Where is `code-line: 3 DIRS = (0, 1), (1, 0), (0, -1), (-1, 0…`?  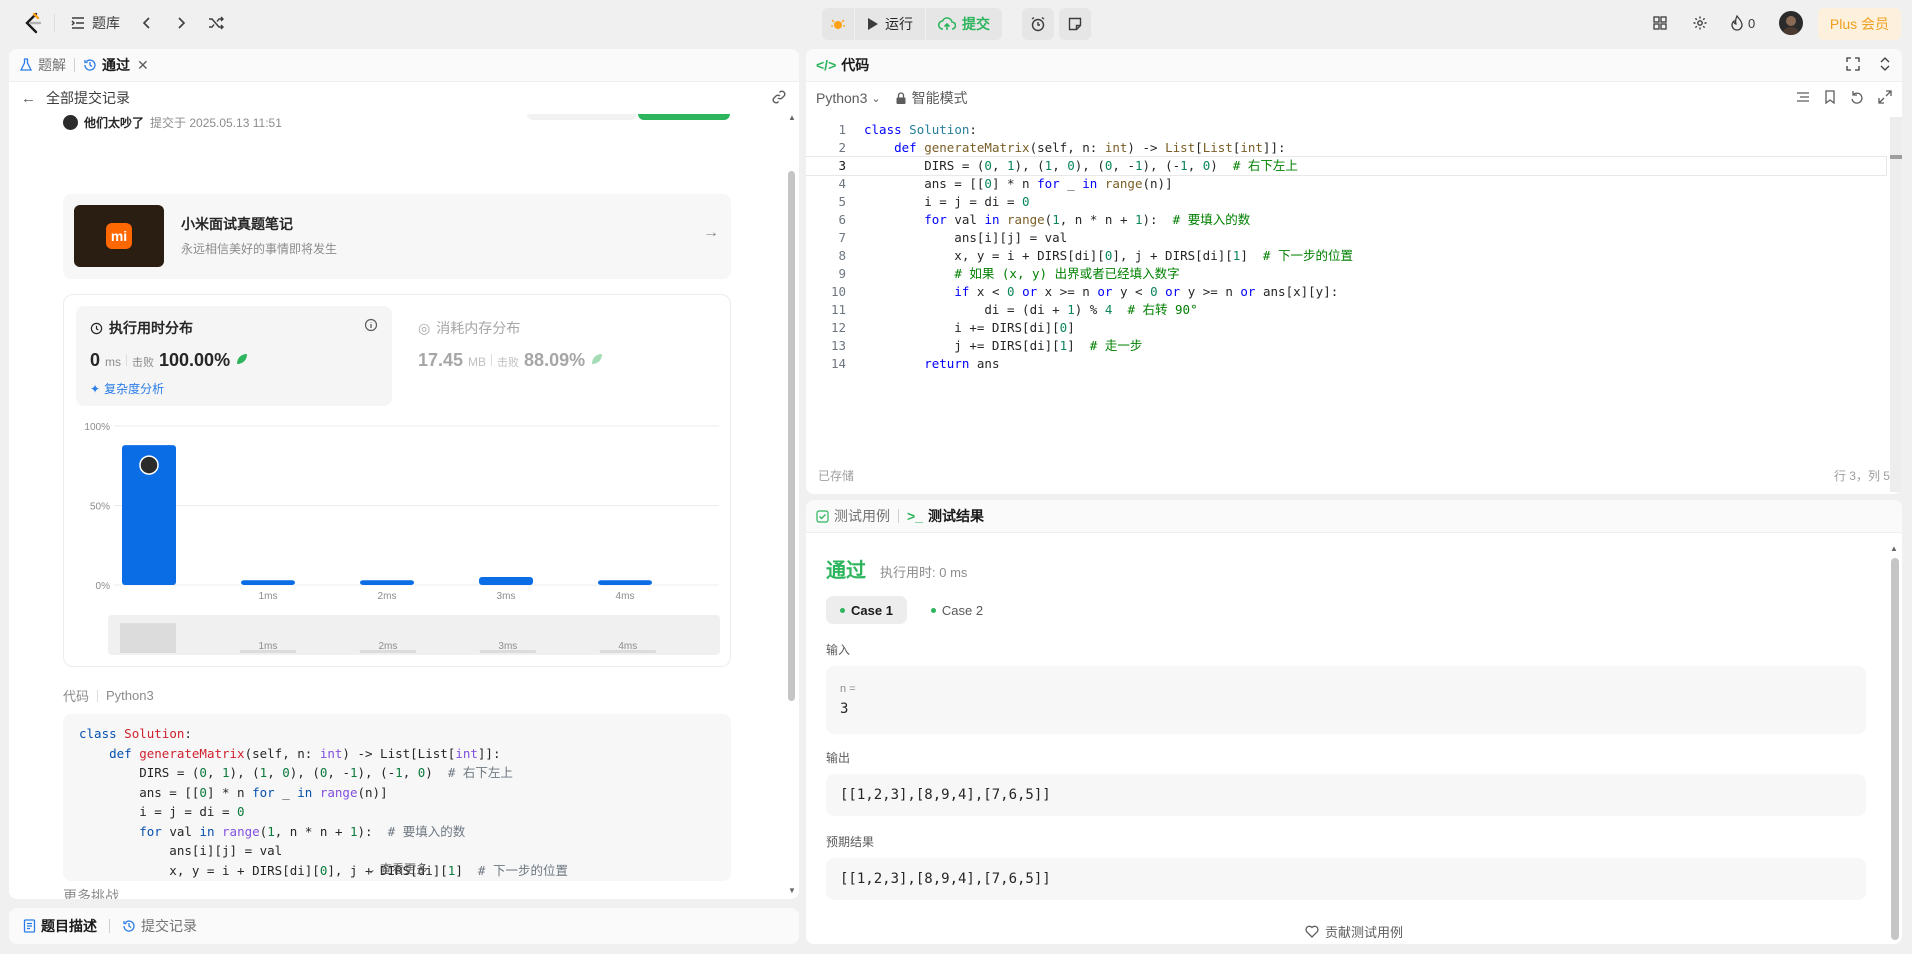
code-line: 3 DIRS = (0, 1), (1, 0), (0, -1), (-1, 0… is located at coordinates (1346, 166).